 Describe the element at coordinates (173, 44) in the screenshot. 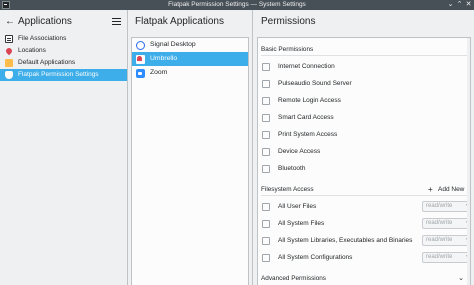

I see `app-item-label: Signal Desktop` at that location.